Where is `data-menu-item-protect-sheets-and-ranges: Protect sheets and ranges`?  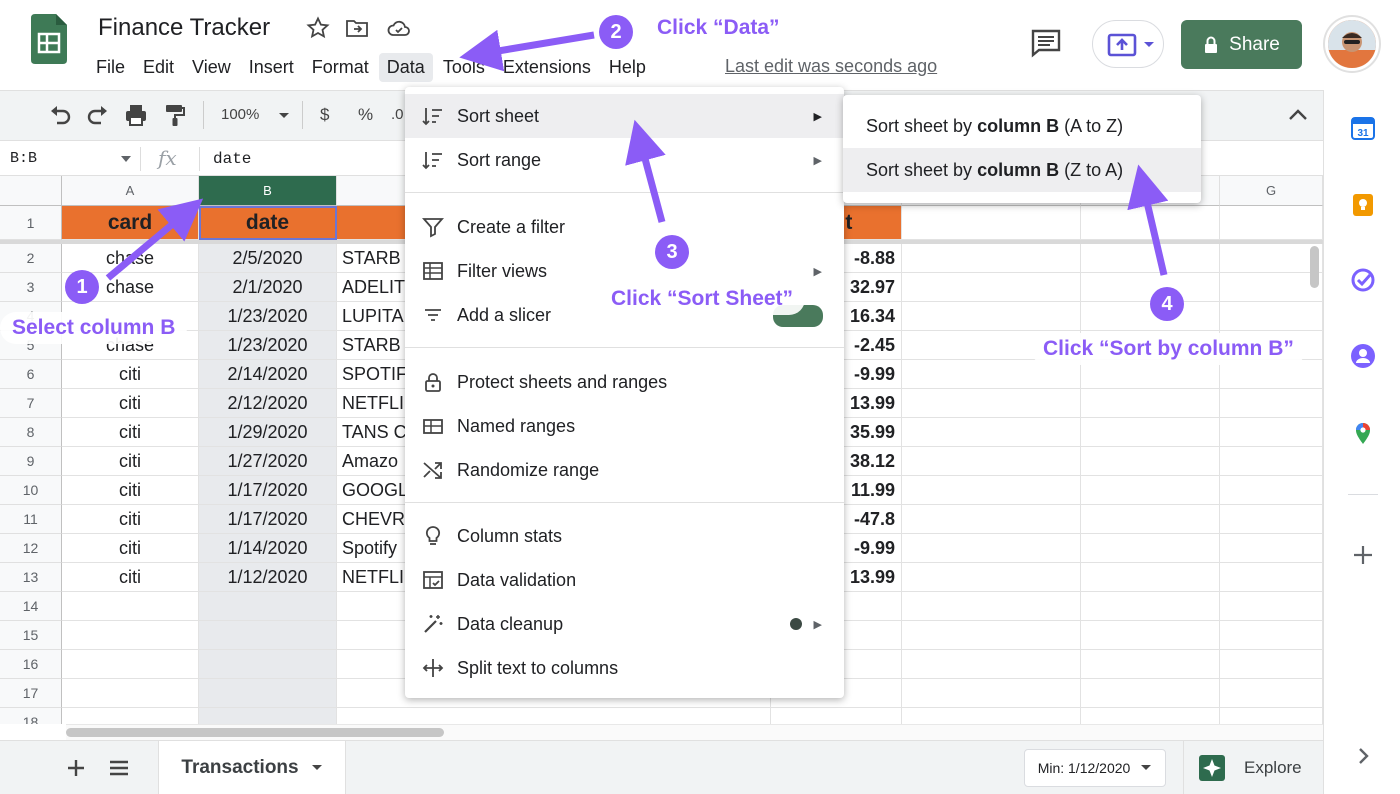 data-menu-item-protect-sheets-and-ranges: Protect sheets and ranges is located at coordinates (624, 382).